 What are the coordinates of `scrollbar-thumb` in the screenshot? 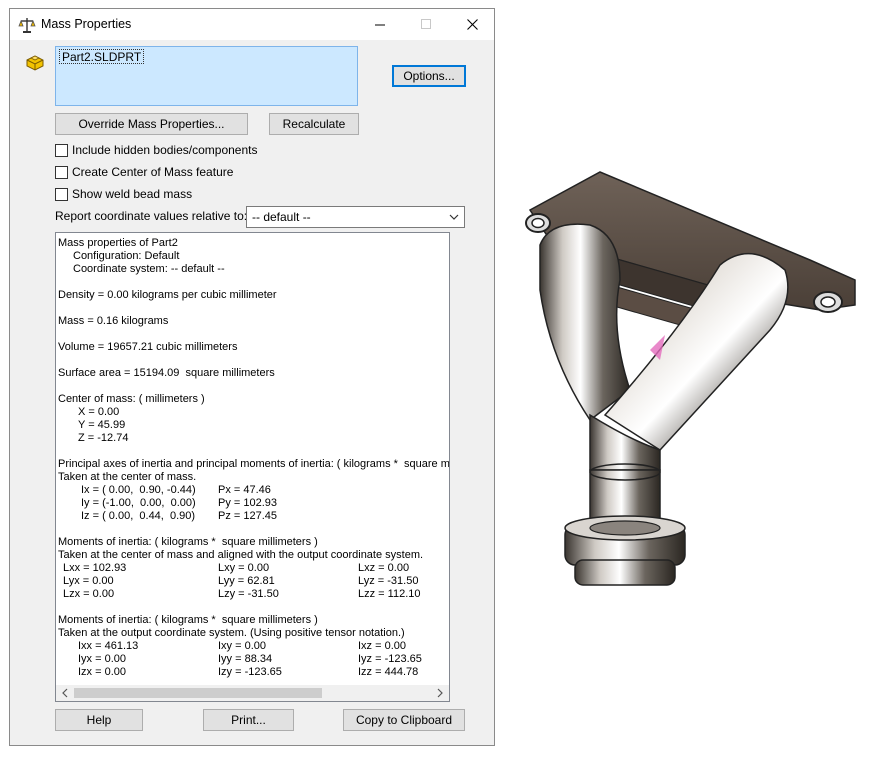 It's located at (198, 693).